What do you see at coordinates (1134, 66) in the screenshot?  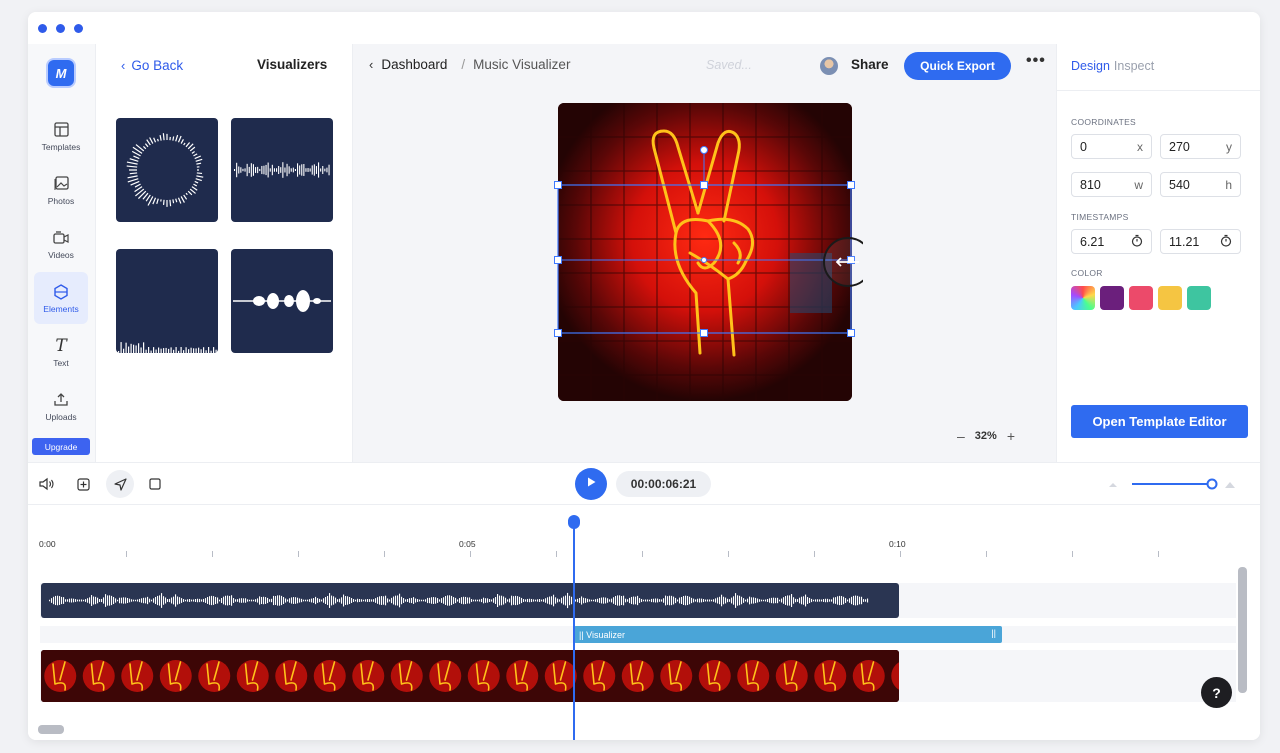 I see `tab-inspect: Inspect` at bounding box center [1134, 66].